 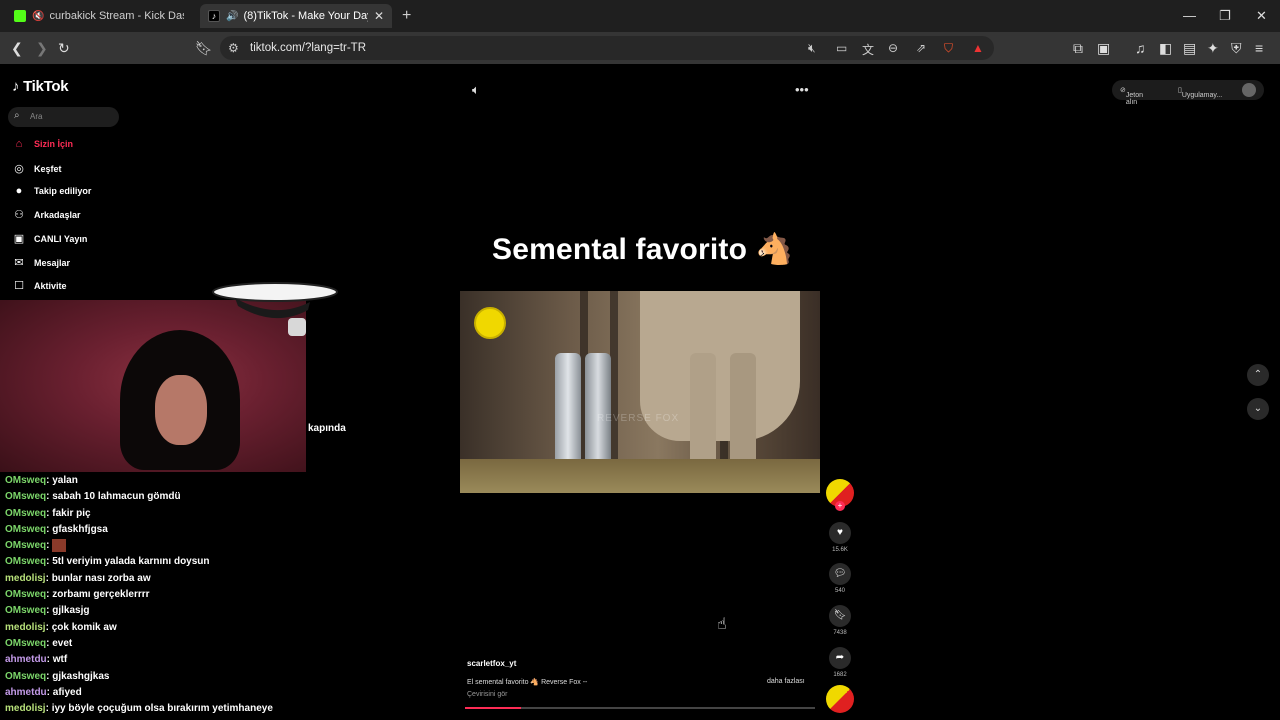 What do you see at coordinates (840, 495) in the screenshot?
I see `creator-avatar: +` at bounding box center [840, 495].